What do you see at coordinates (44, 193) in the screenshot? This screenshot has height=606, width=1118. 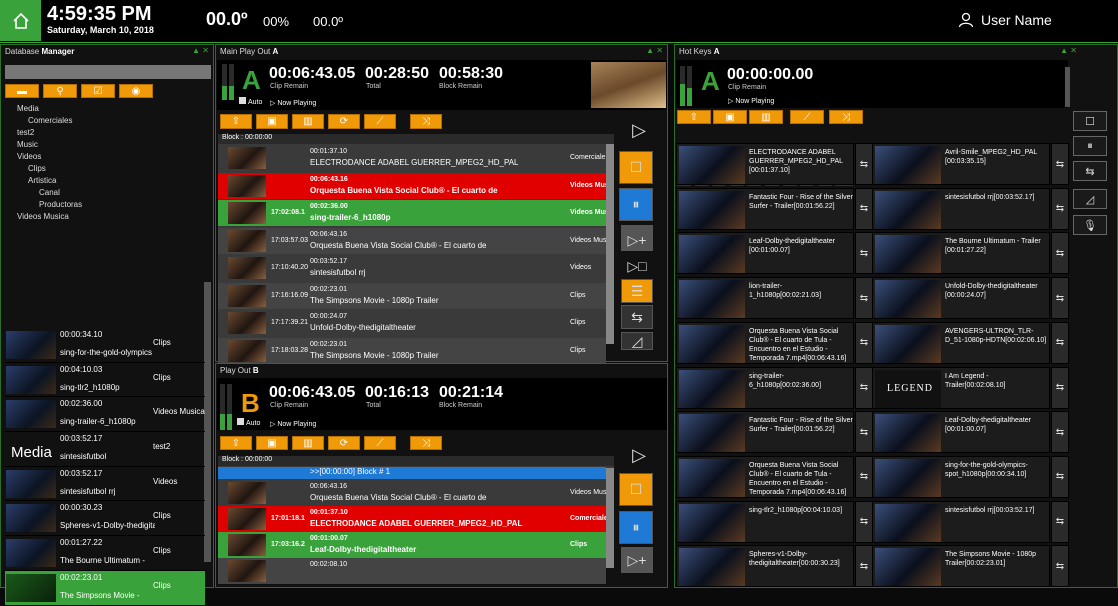 I see `tree-item: Canal` at bounding box center [44, 193].